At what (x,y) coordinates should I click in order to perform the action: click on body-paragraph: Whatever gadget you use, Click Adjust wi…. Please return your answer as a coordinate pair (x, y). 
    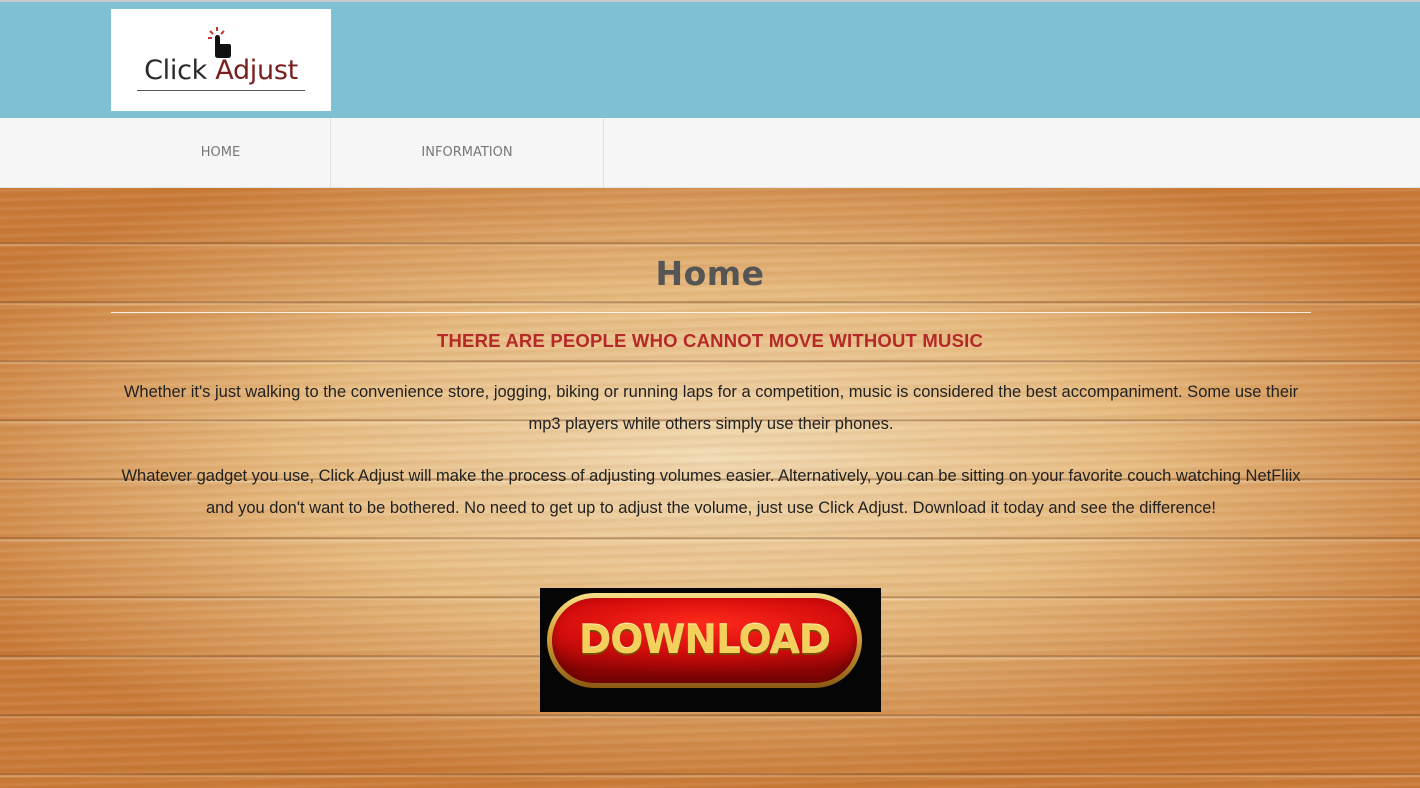
    Looking at the image, I should click on (711, 492).